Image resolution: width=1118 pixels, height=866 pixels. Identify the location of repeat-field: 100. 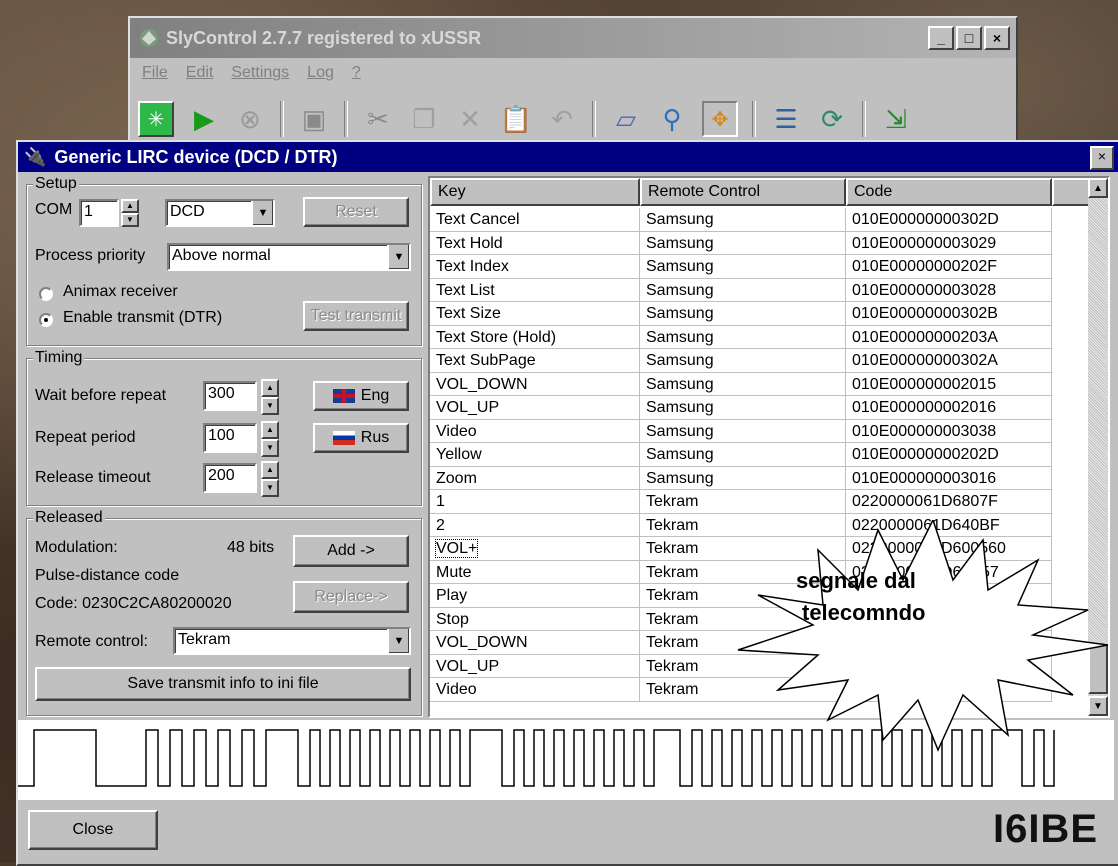
(230, 438).